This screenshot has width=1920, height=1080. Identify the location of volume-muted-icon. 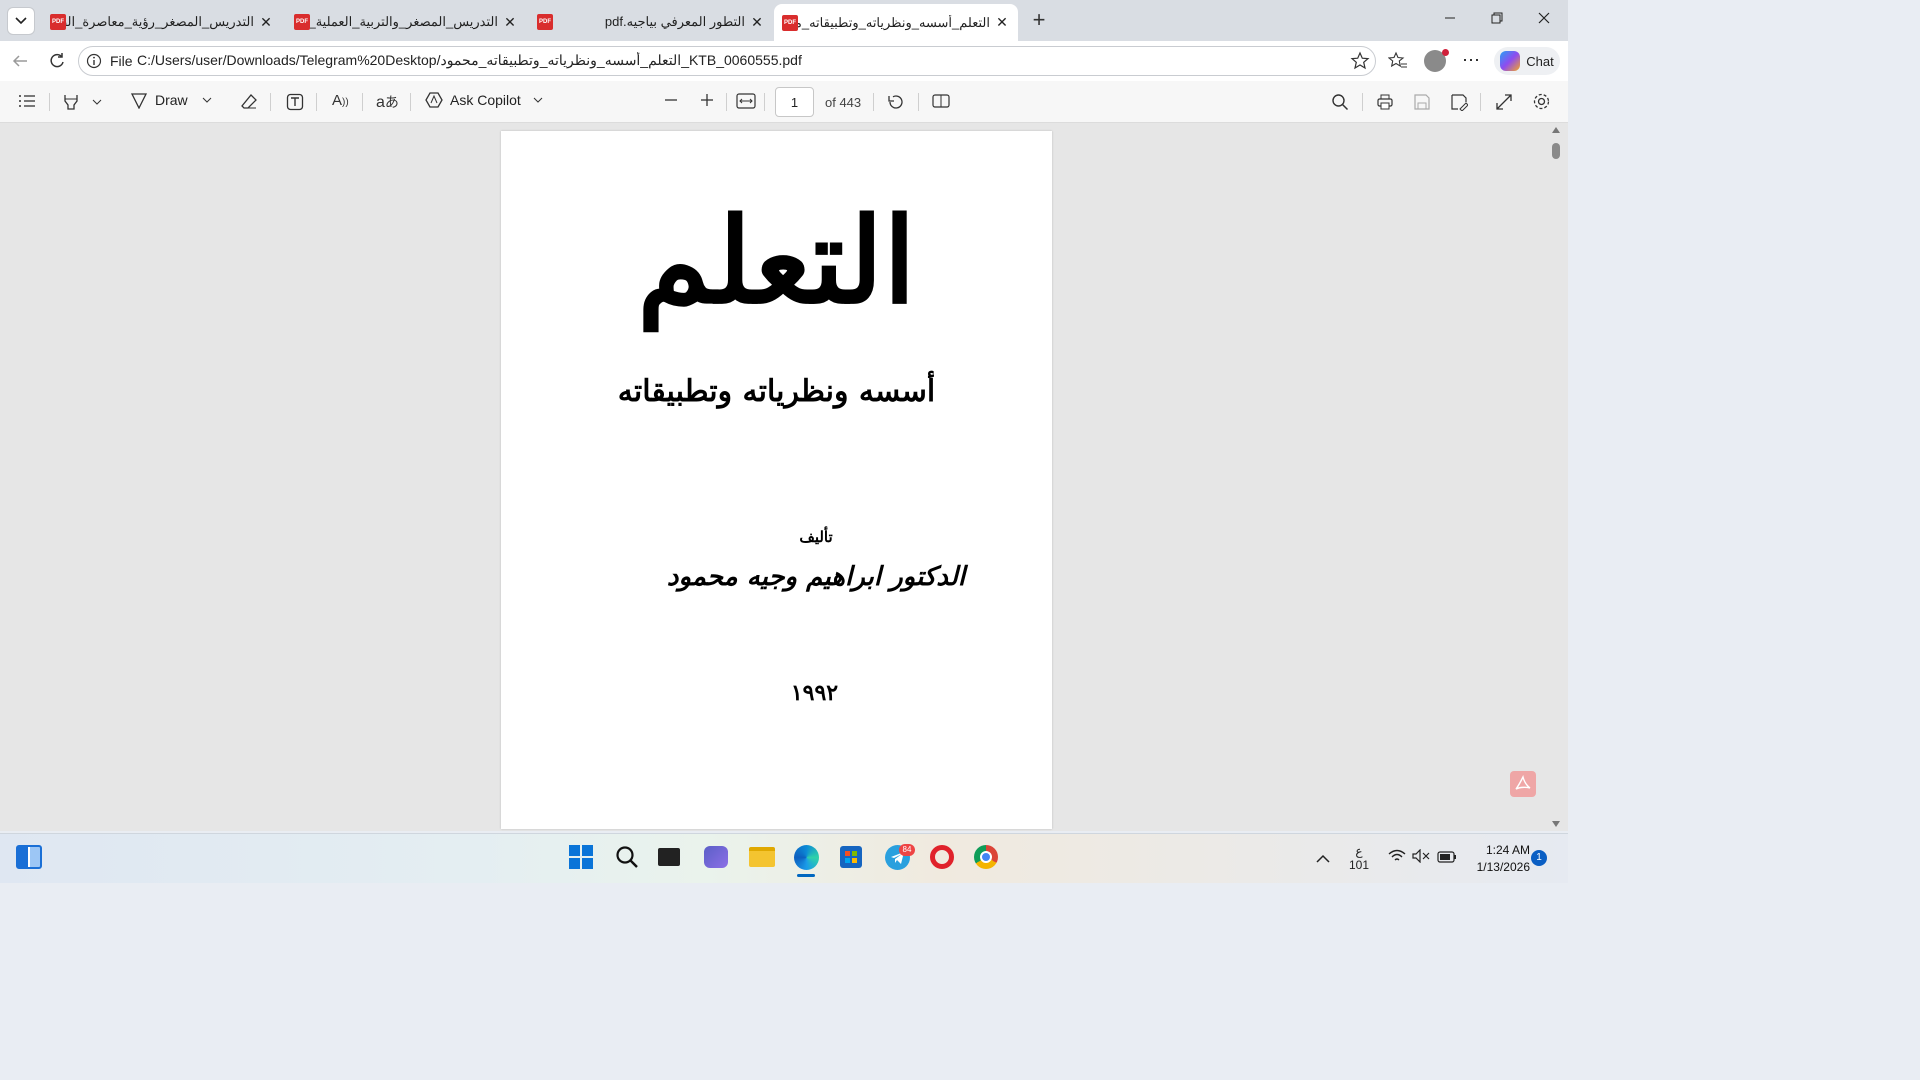
(1421, 858).